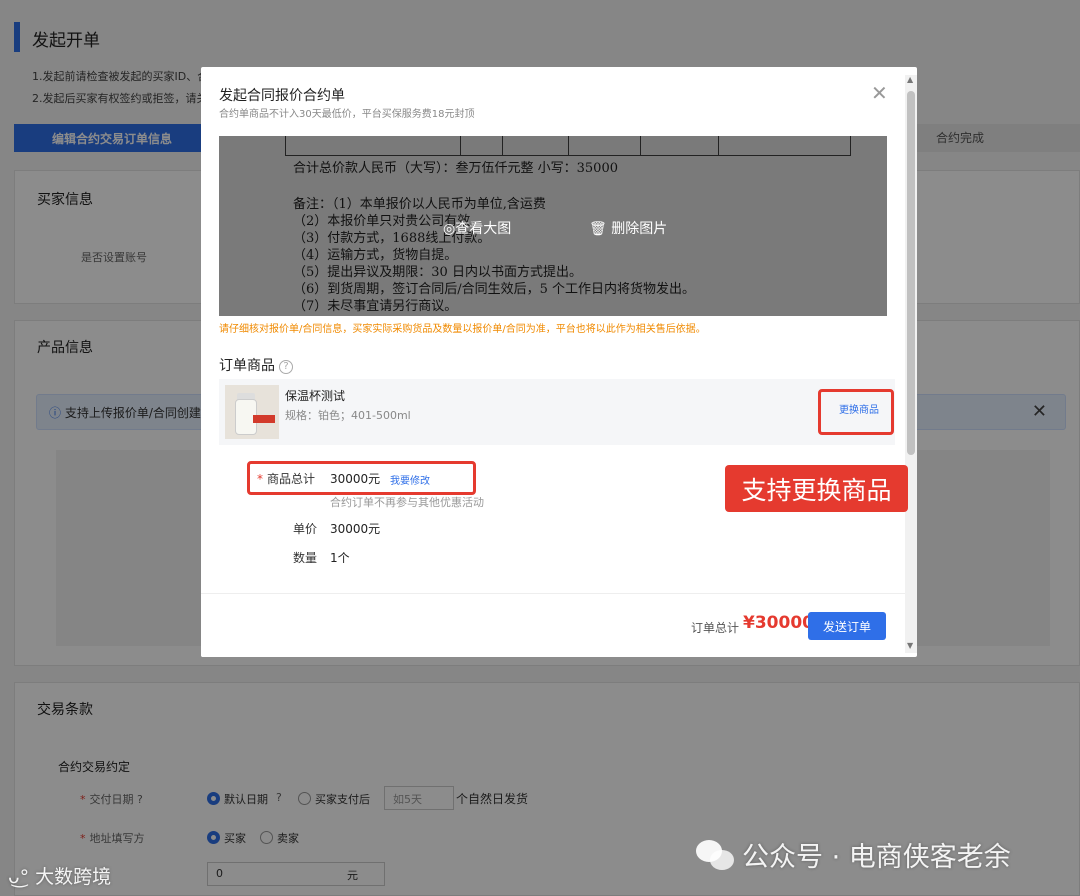 Image resolution: width=1080 pixels, height=896 pixels. I want to click on help-icon: ?, so click(286, 367).